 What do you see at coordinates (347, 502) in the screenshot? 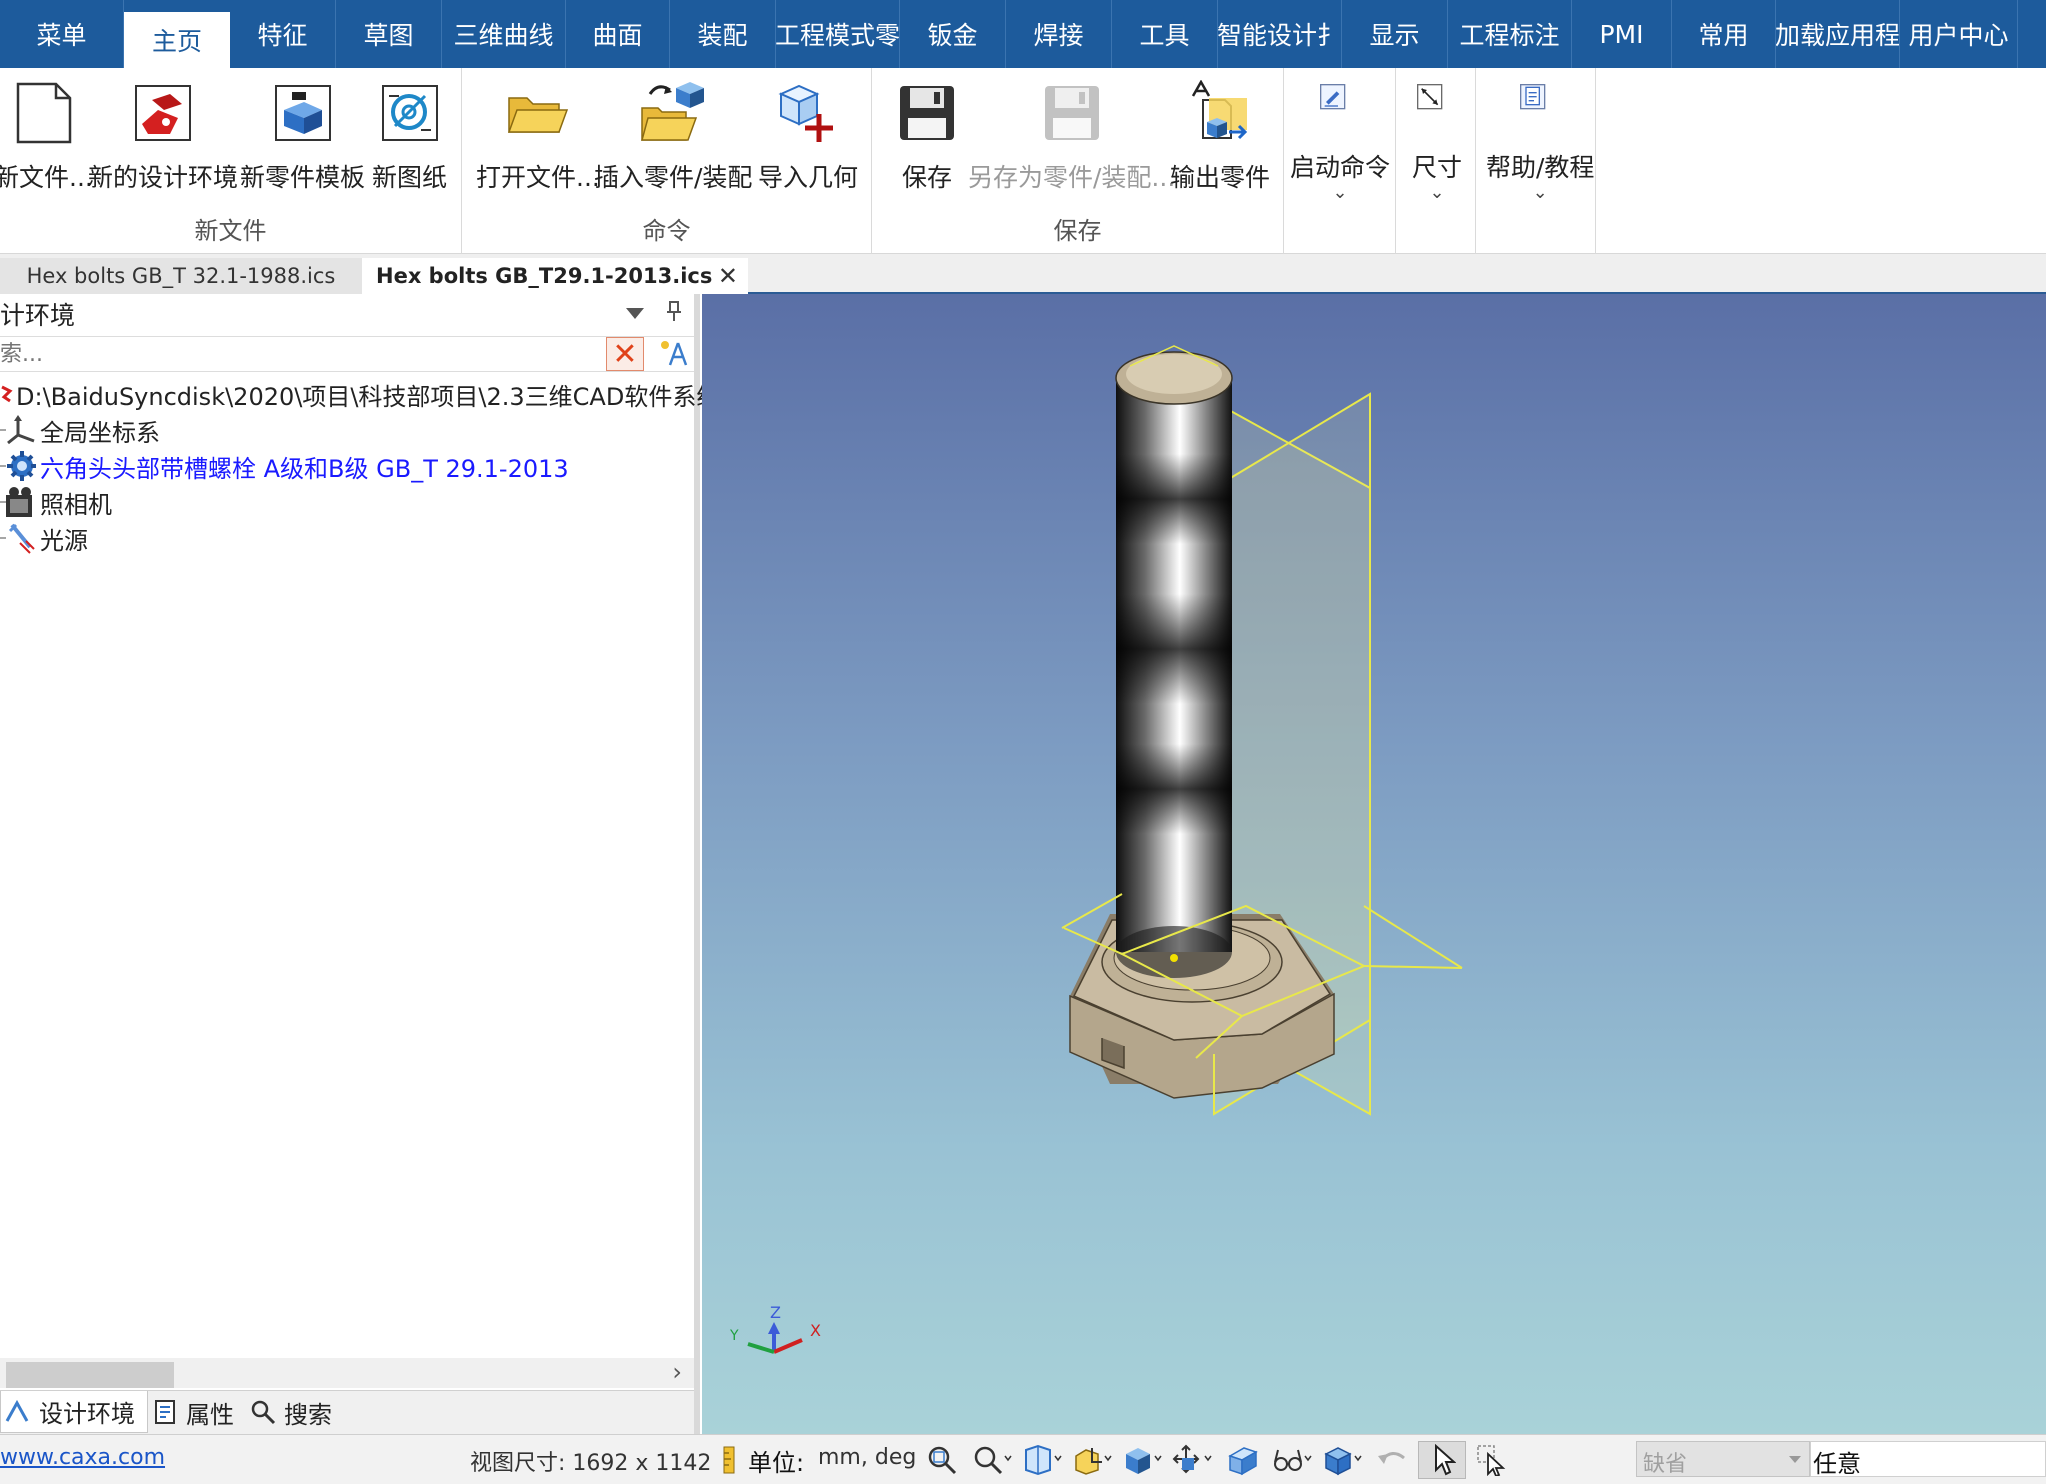
I see `tree-item-camera: 照相机` at bounding box center [347, 502].